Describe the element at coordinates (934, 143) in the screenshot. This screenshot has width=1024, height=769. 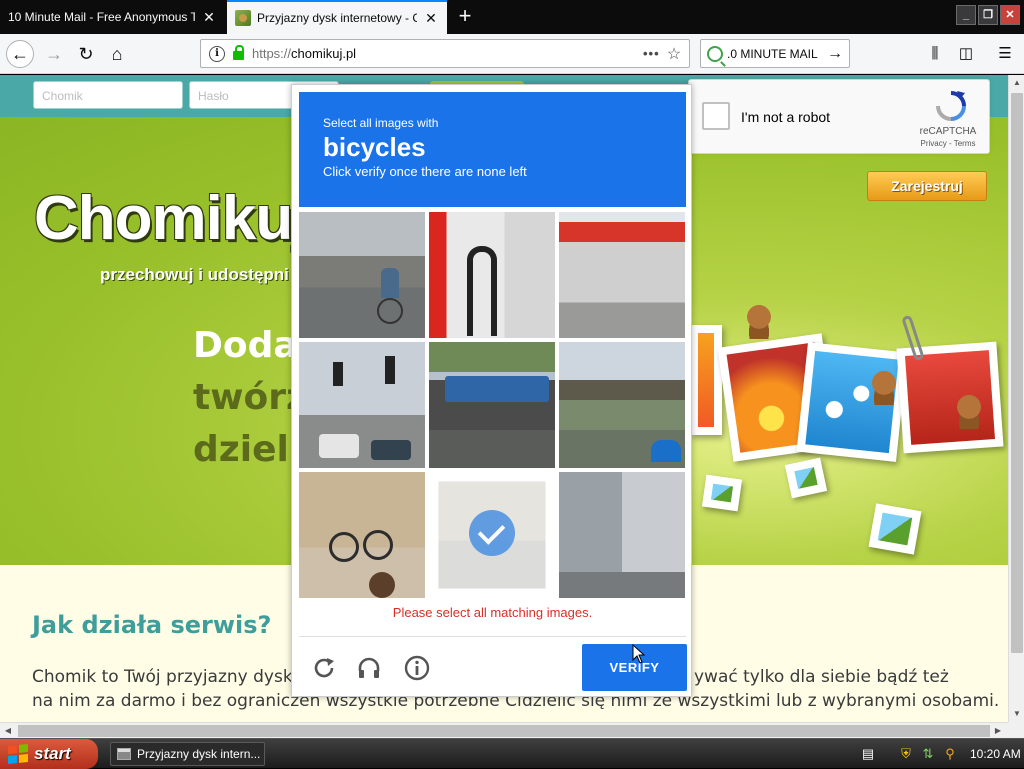
I see `privacy-link: Privacy` at that location.